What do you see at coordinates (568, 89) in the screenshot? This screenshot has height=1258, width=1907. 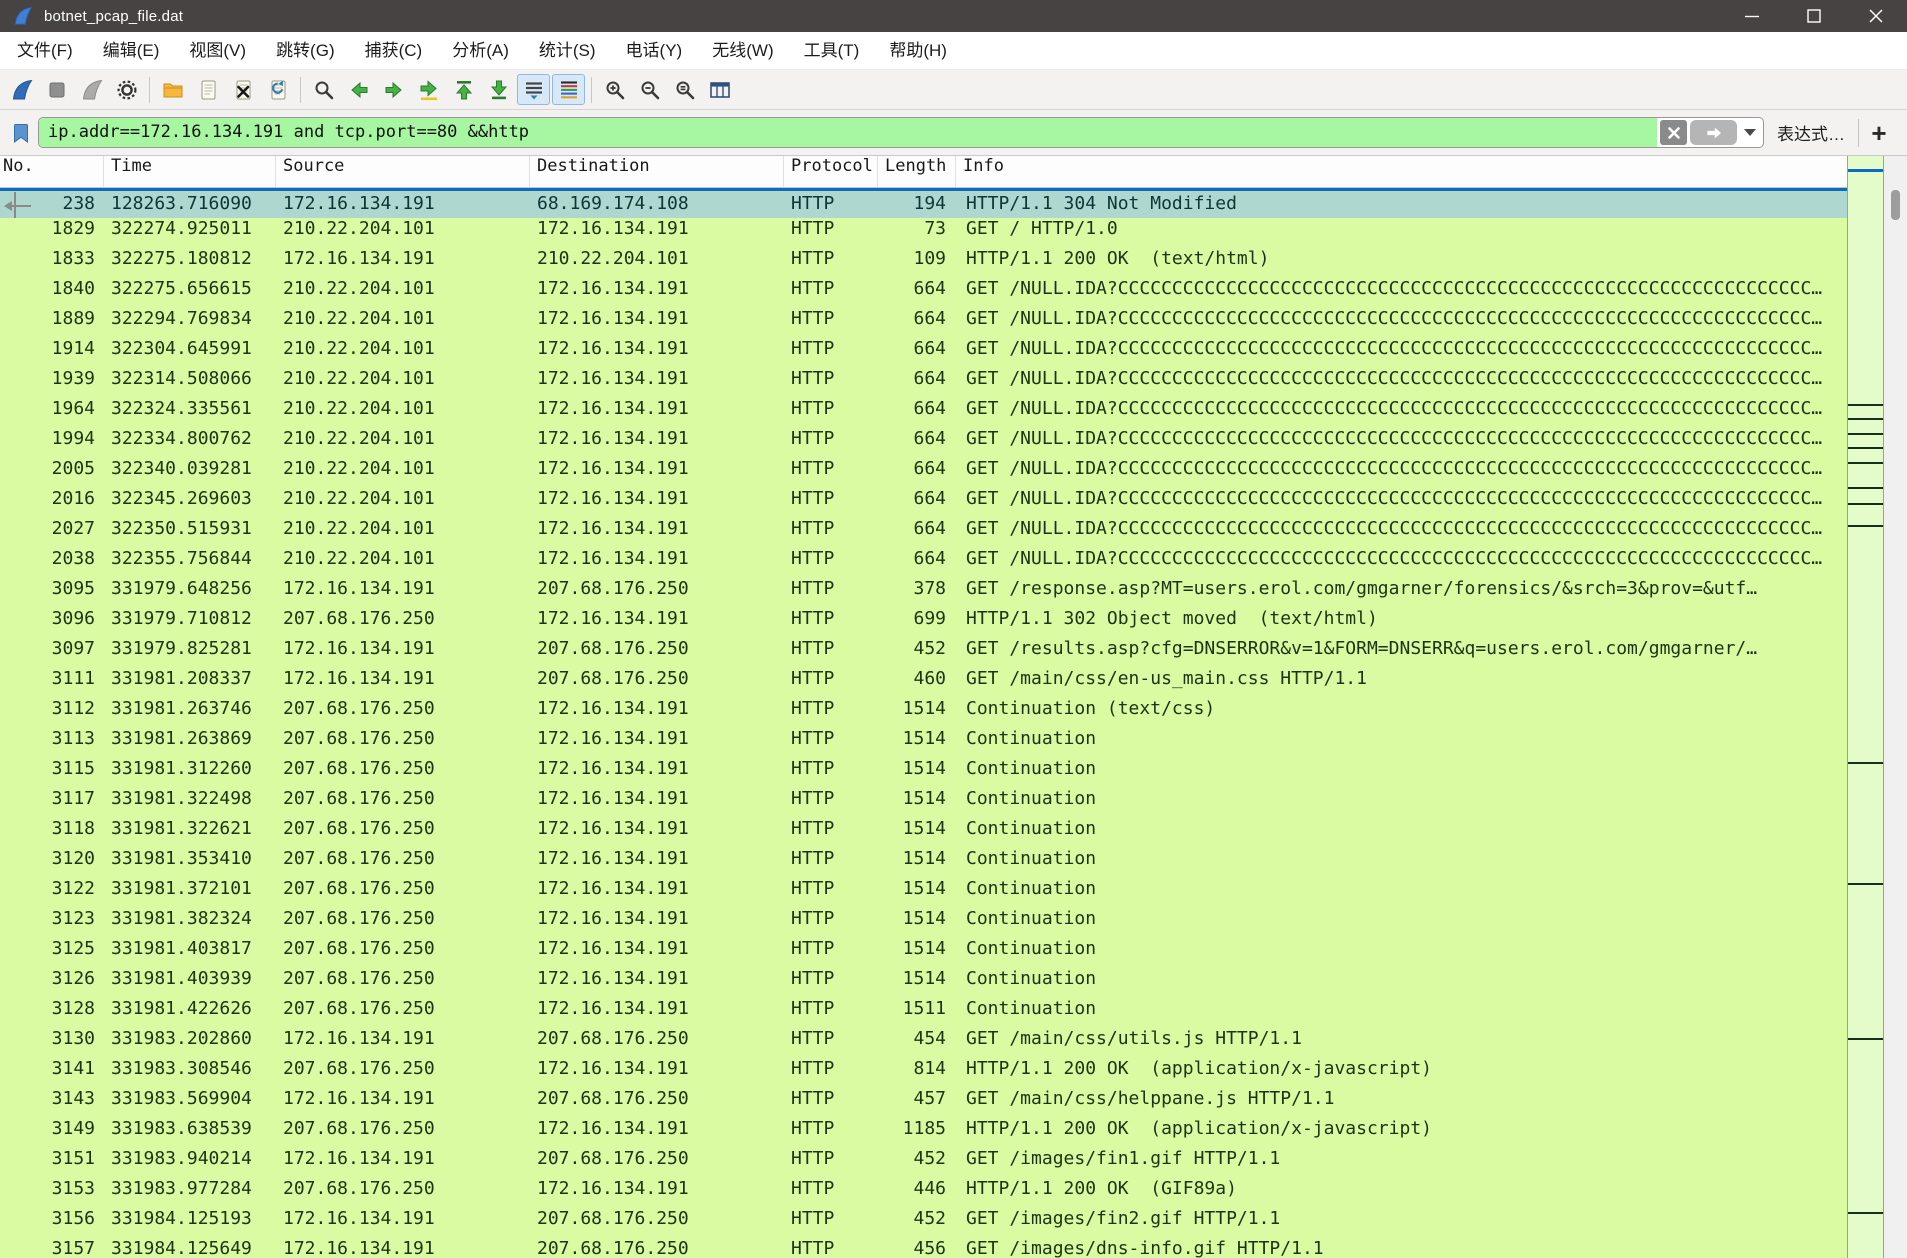 I see `colorize-toggle` at bounding box center [568, 89].